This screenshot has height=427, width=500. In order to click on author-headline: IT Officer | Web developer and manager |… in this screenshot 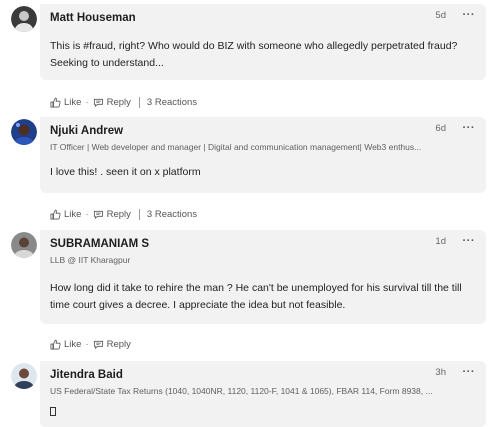, I will do `click(236, 147)`.